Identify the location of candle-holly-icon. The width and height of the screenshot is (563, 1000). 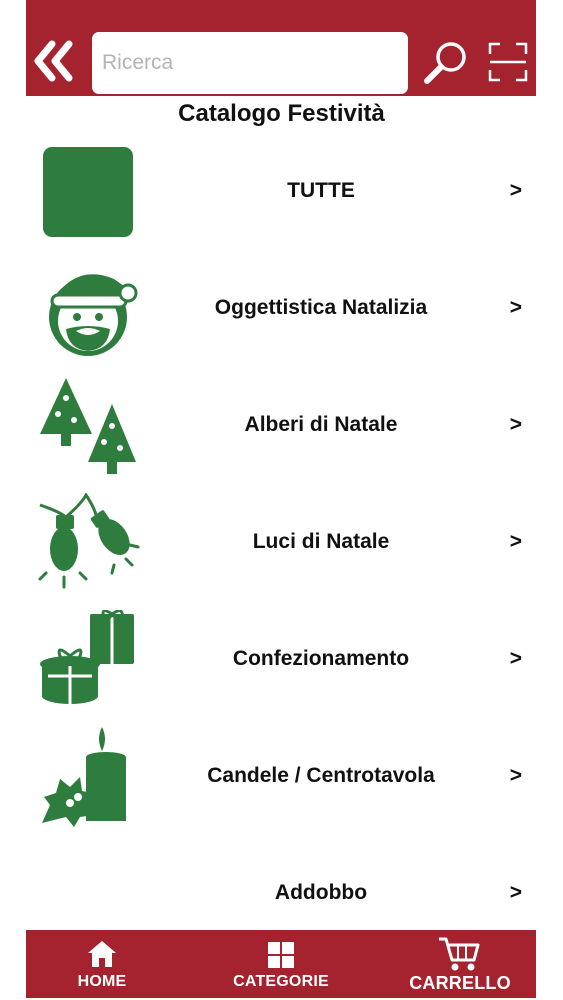
(84, 777).